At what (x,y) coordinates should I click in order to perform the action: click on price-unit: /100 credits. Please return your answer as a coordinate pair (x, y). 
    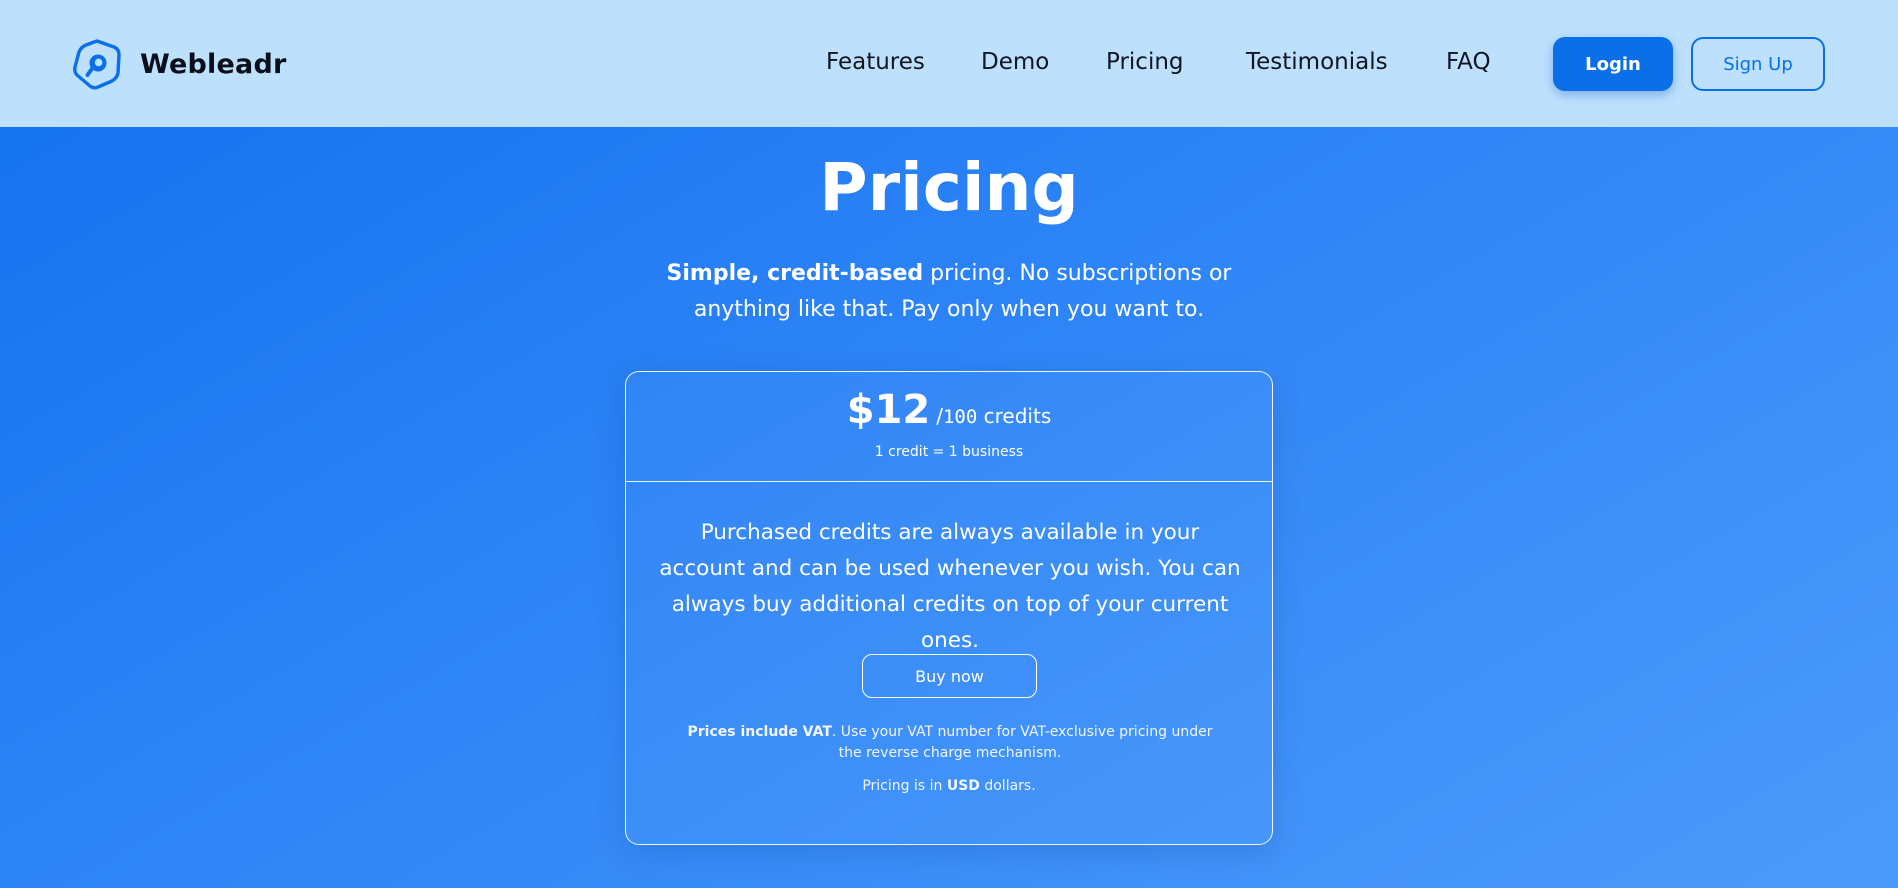
    Looking at the image, I should click on (993, 416).